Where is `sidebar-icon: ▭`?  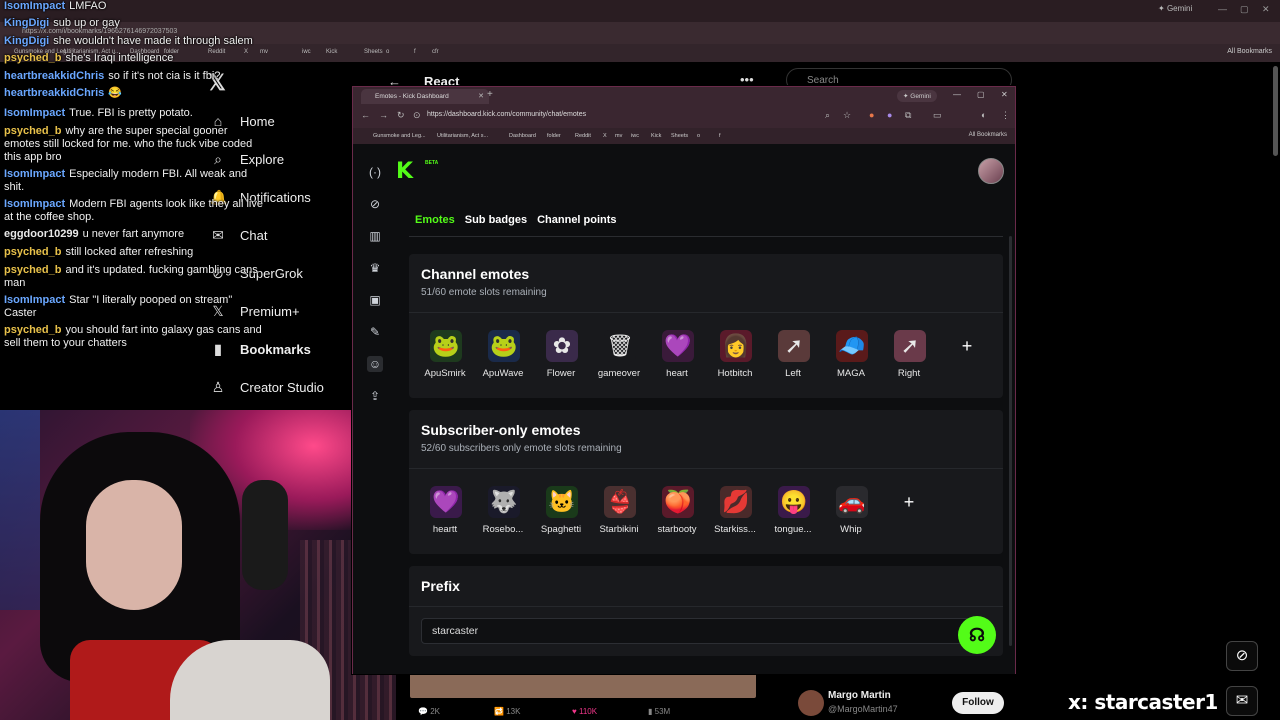 sidebar-icon: ▭ is located at coordinates (937, 115).